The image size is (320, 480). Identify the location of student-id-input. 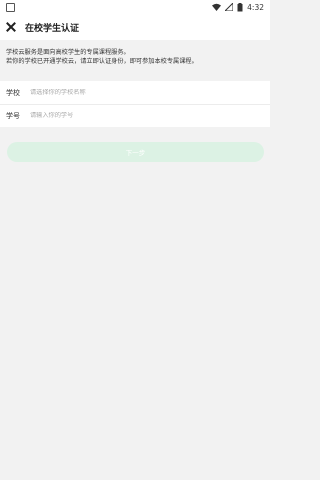
(130, 115).